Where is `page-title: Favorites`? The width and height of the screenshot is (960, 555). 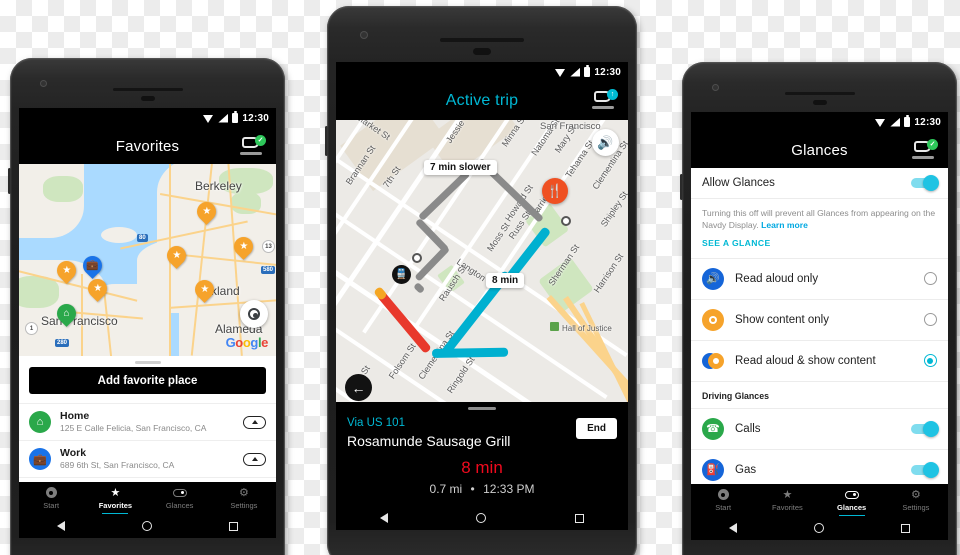
page-title: Favorites is located at coordinates (147, 146).